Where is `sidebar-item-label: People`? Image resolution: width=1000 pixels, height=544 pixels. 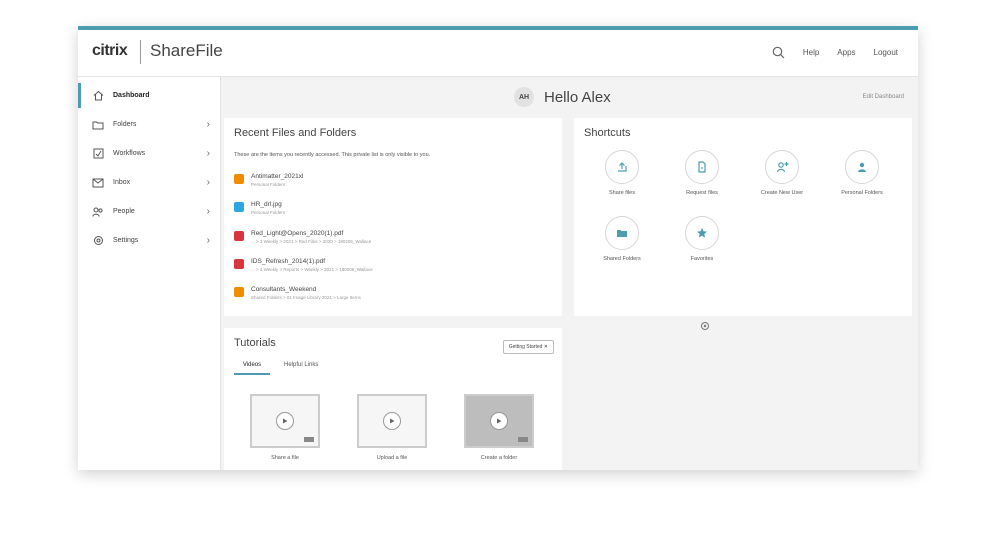
sidebar-item-label: People is located at coordinates (124, 211).